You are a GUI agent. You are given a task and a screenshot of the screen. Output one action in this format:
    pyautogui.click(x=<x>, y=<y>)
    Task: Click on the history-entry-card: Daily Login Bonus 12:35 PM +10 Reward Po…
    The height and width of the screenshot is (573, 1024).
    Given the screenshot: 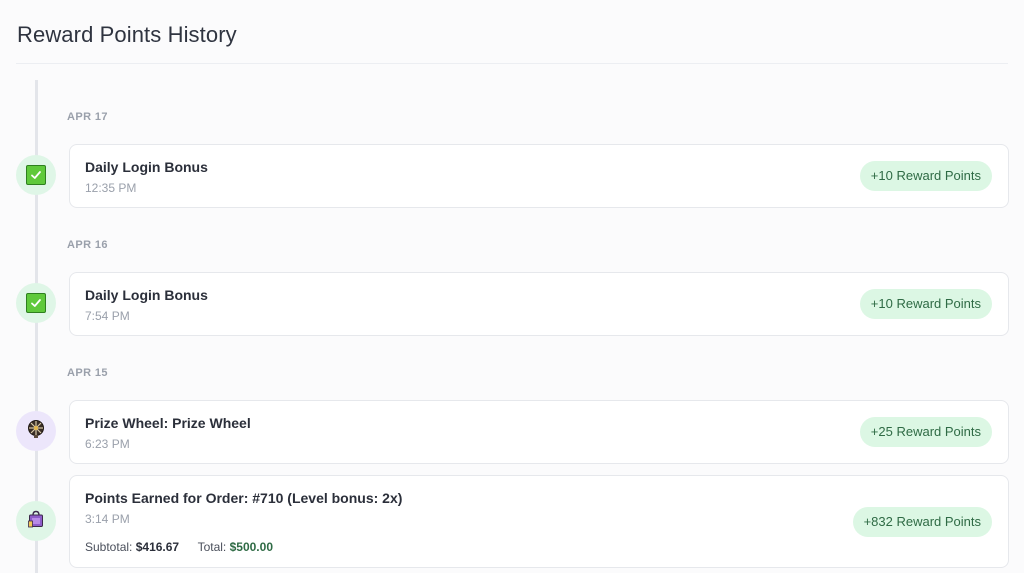 What is the action you would take?
    pyautogui.click(x=539, y=176)
    